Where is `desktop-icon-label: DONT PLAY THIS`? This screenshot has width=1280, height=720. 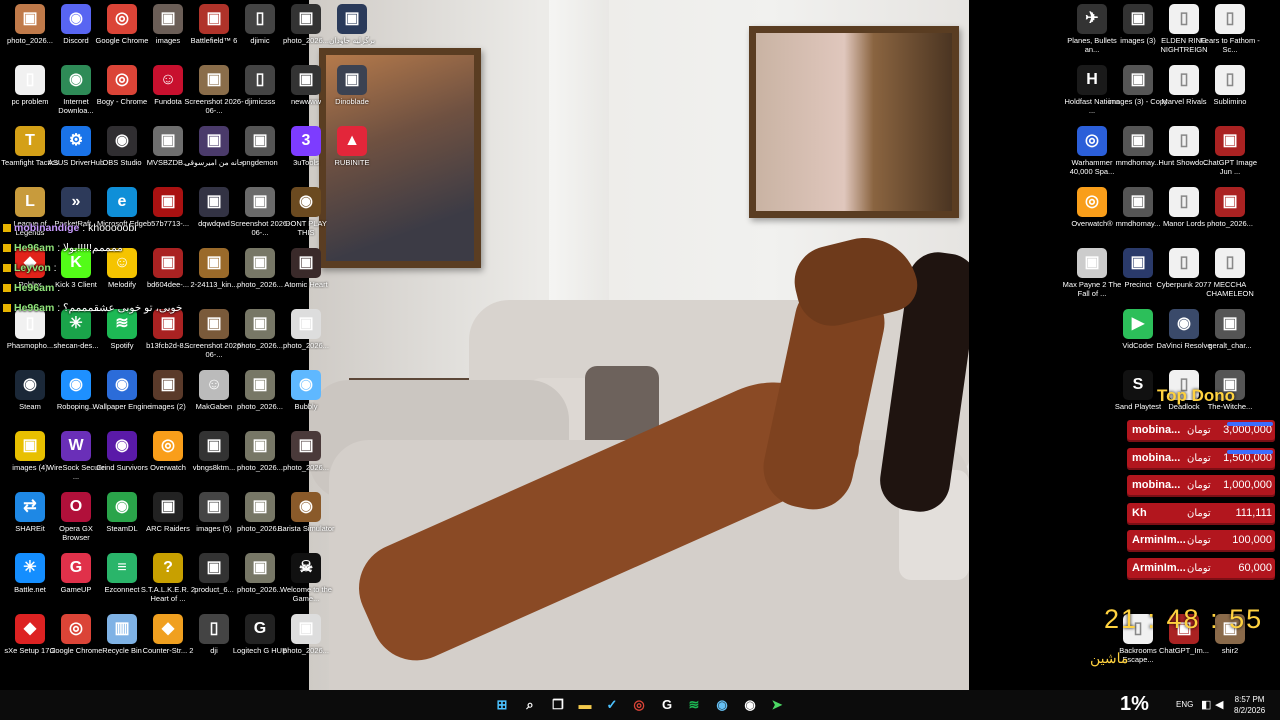
desktop-icon-label: DONT PLAY THIS is located at coordinates (306, 228).